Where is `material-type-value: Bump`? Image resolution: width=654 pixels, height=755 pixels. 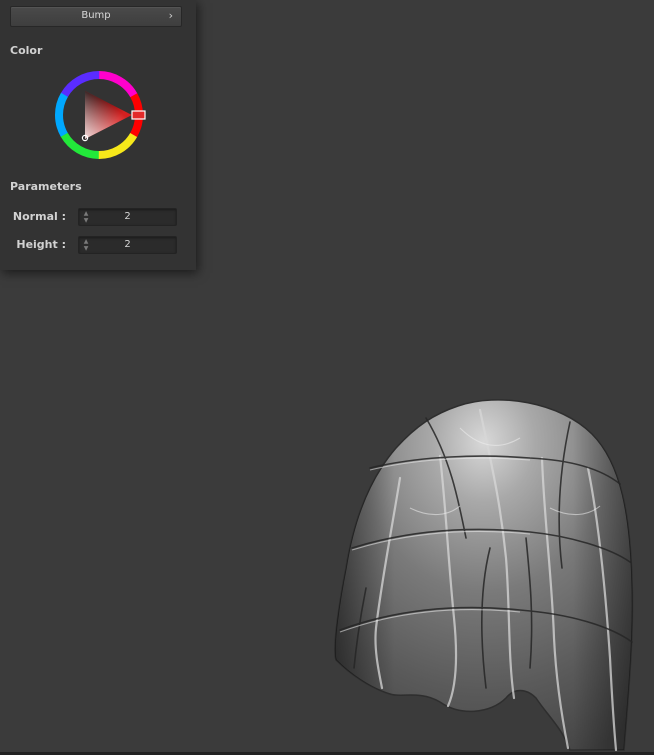
material-type-value: Bump is located at coordinates (96, 15).